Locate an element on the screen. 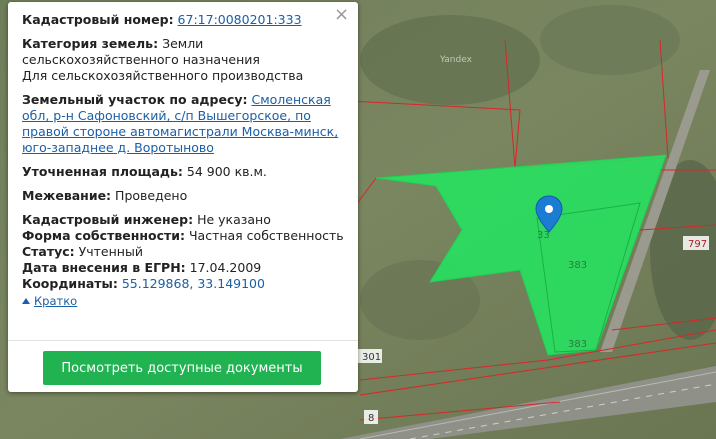  survey-row: Межевание: Проведено is located at coordinates (183, 196).